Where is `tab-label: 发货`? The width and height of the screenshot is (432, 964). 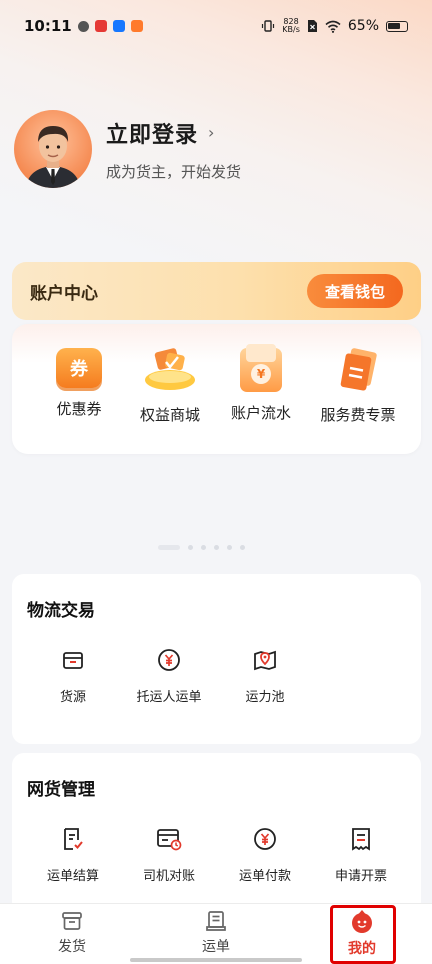 tab-label: 发货 is located at coordinates (72, 947).